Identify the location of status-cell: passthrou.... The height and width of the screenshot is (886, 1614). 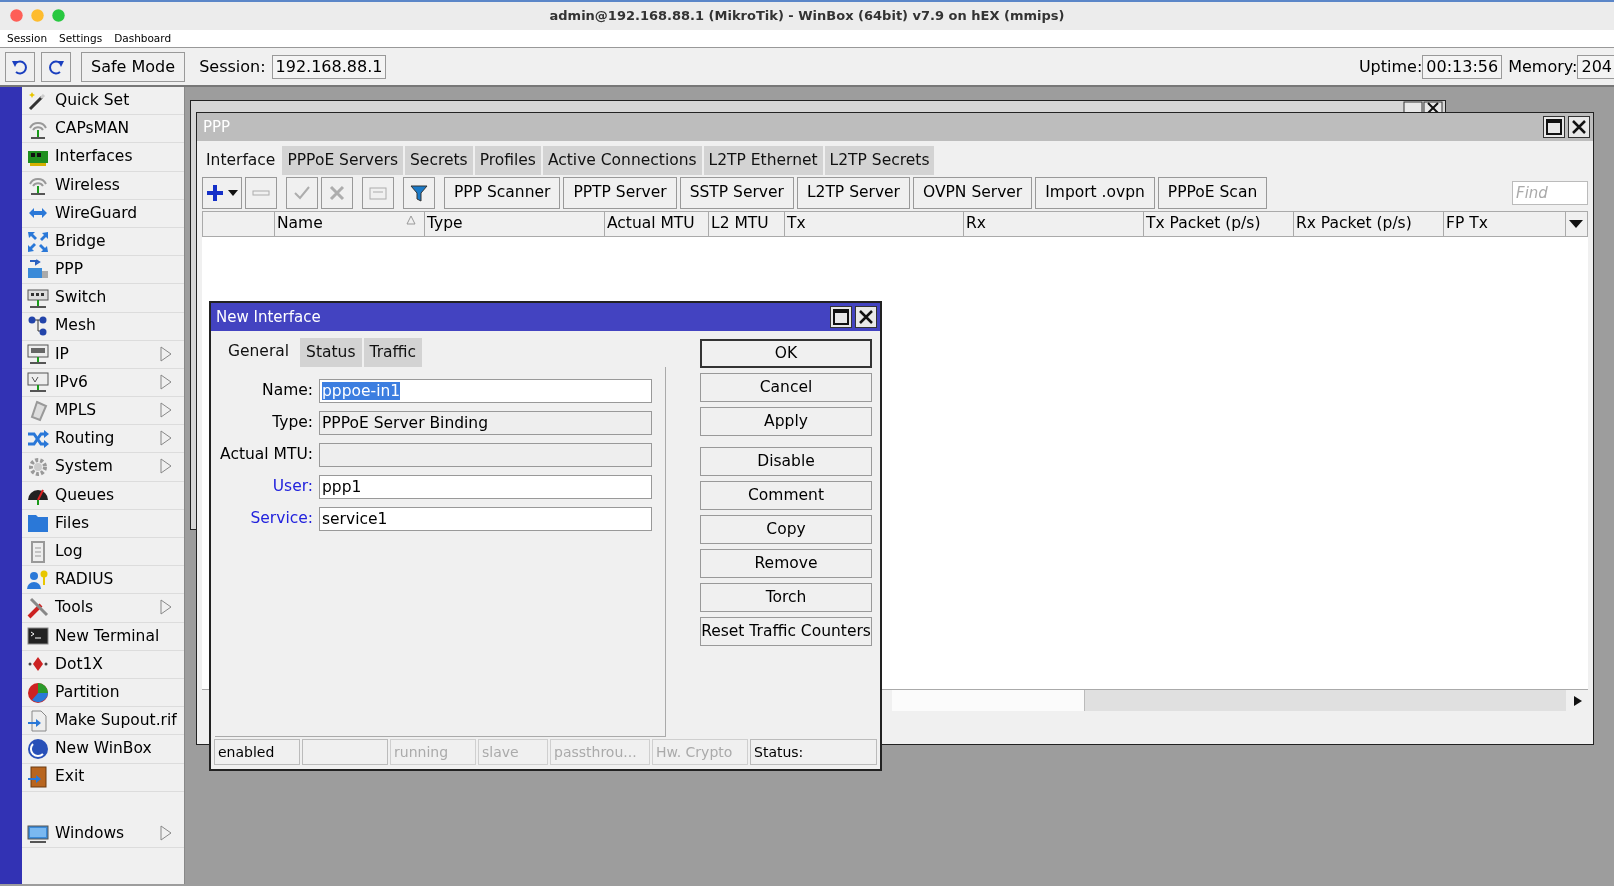
(600, 752).